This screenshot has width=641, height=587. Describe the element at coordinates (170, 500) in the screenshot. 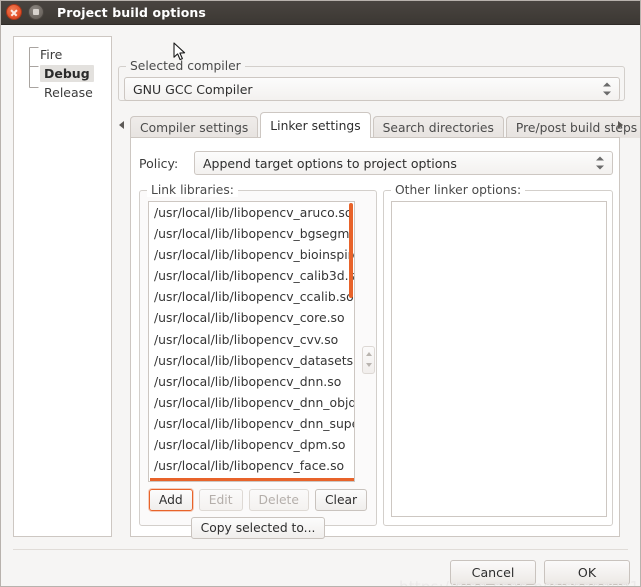

I see `add-button: Add` at that location.